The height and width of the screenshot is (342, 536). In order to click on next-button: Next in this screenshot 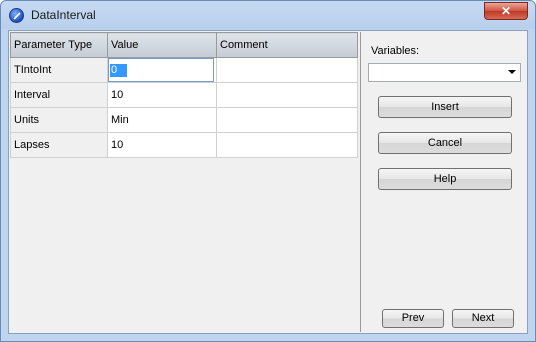, I will do `click(483, 318)`.